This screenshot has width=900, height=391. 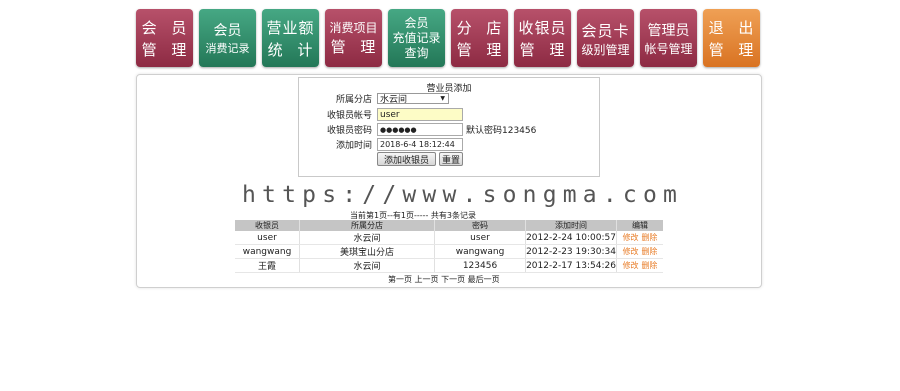 I want to click on time-input-value: 2018-6-4 18:12:44, so click(x=417, y=144).